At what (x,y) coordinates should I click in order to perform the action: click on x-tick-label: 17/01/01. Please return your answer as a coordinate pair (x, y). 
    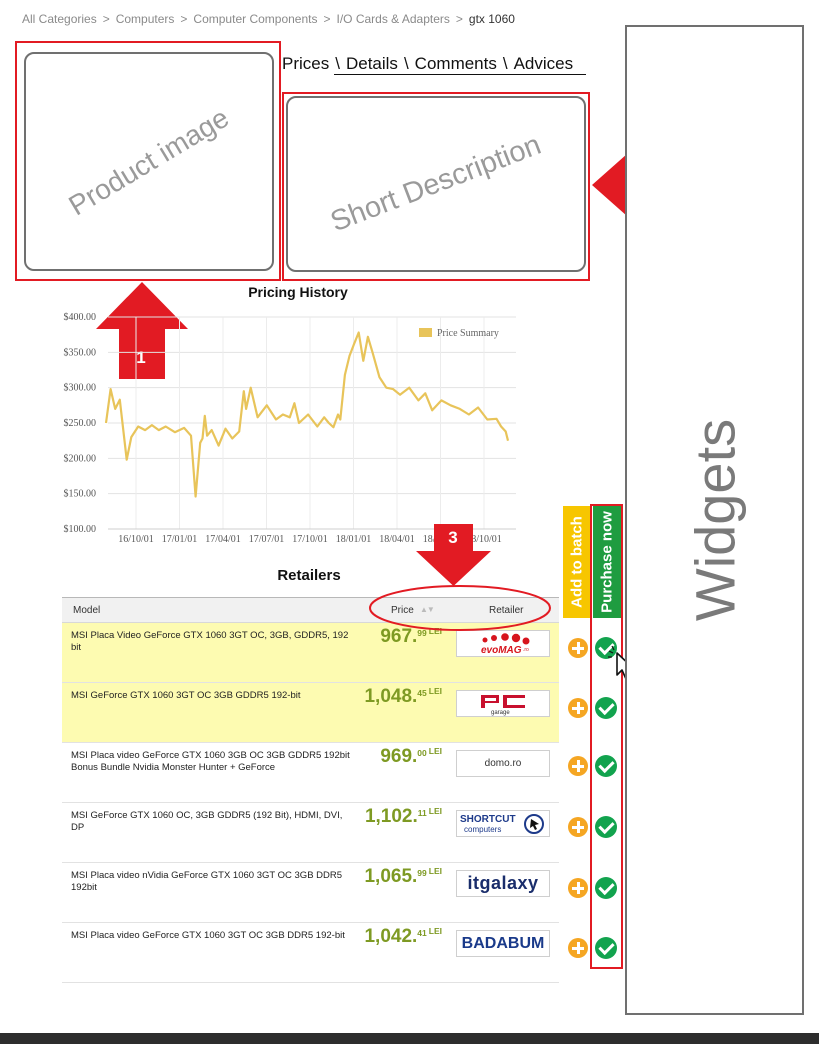
    Looking at the image, I should click on (180, 539).